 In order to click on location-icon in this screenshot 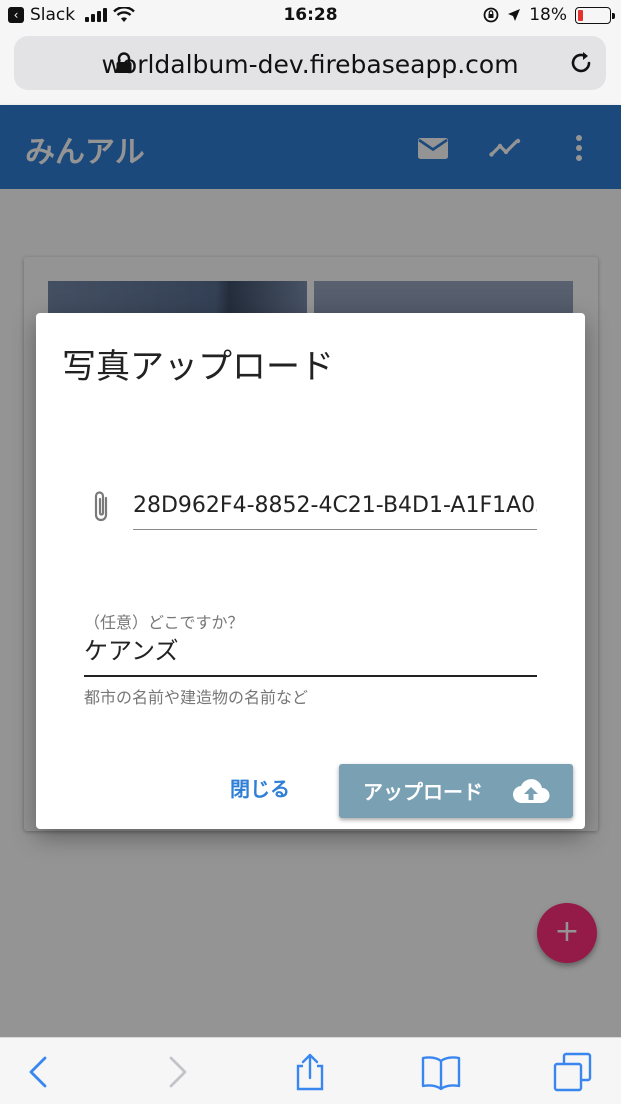, I will do `click(514, 15)`.